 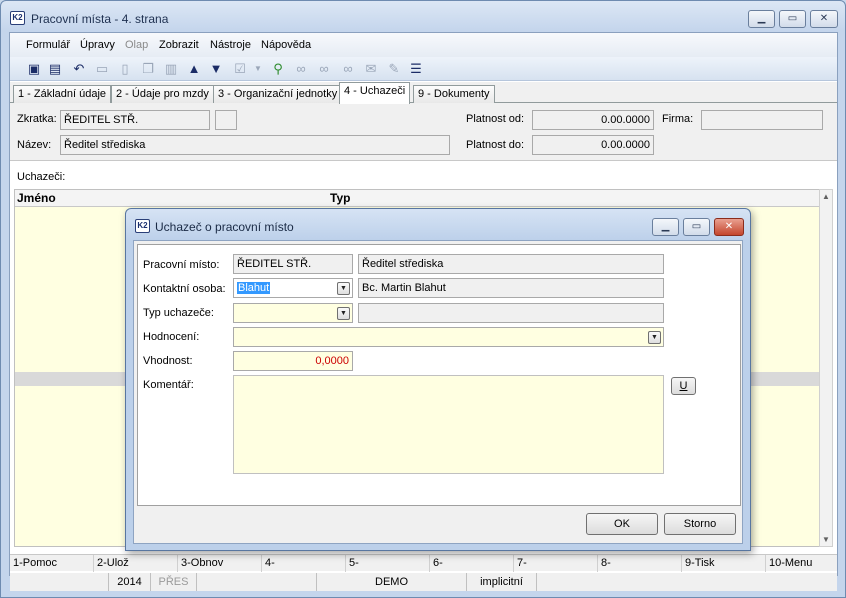 What do you see at coordinates (761, 19) in the screenshot?
I see `minimize-button: ▁` at bounding box center [761, 19].